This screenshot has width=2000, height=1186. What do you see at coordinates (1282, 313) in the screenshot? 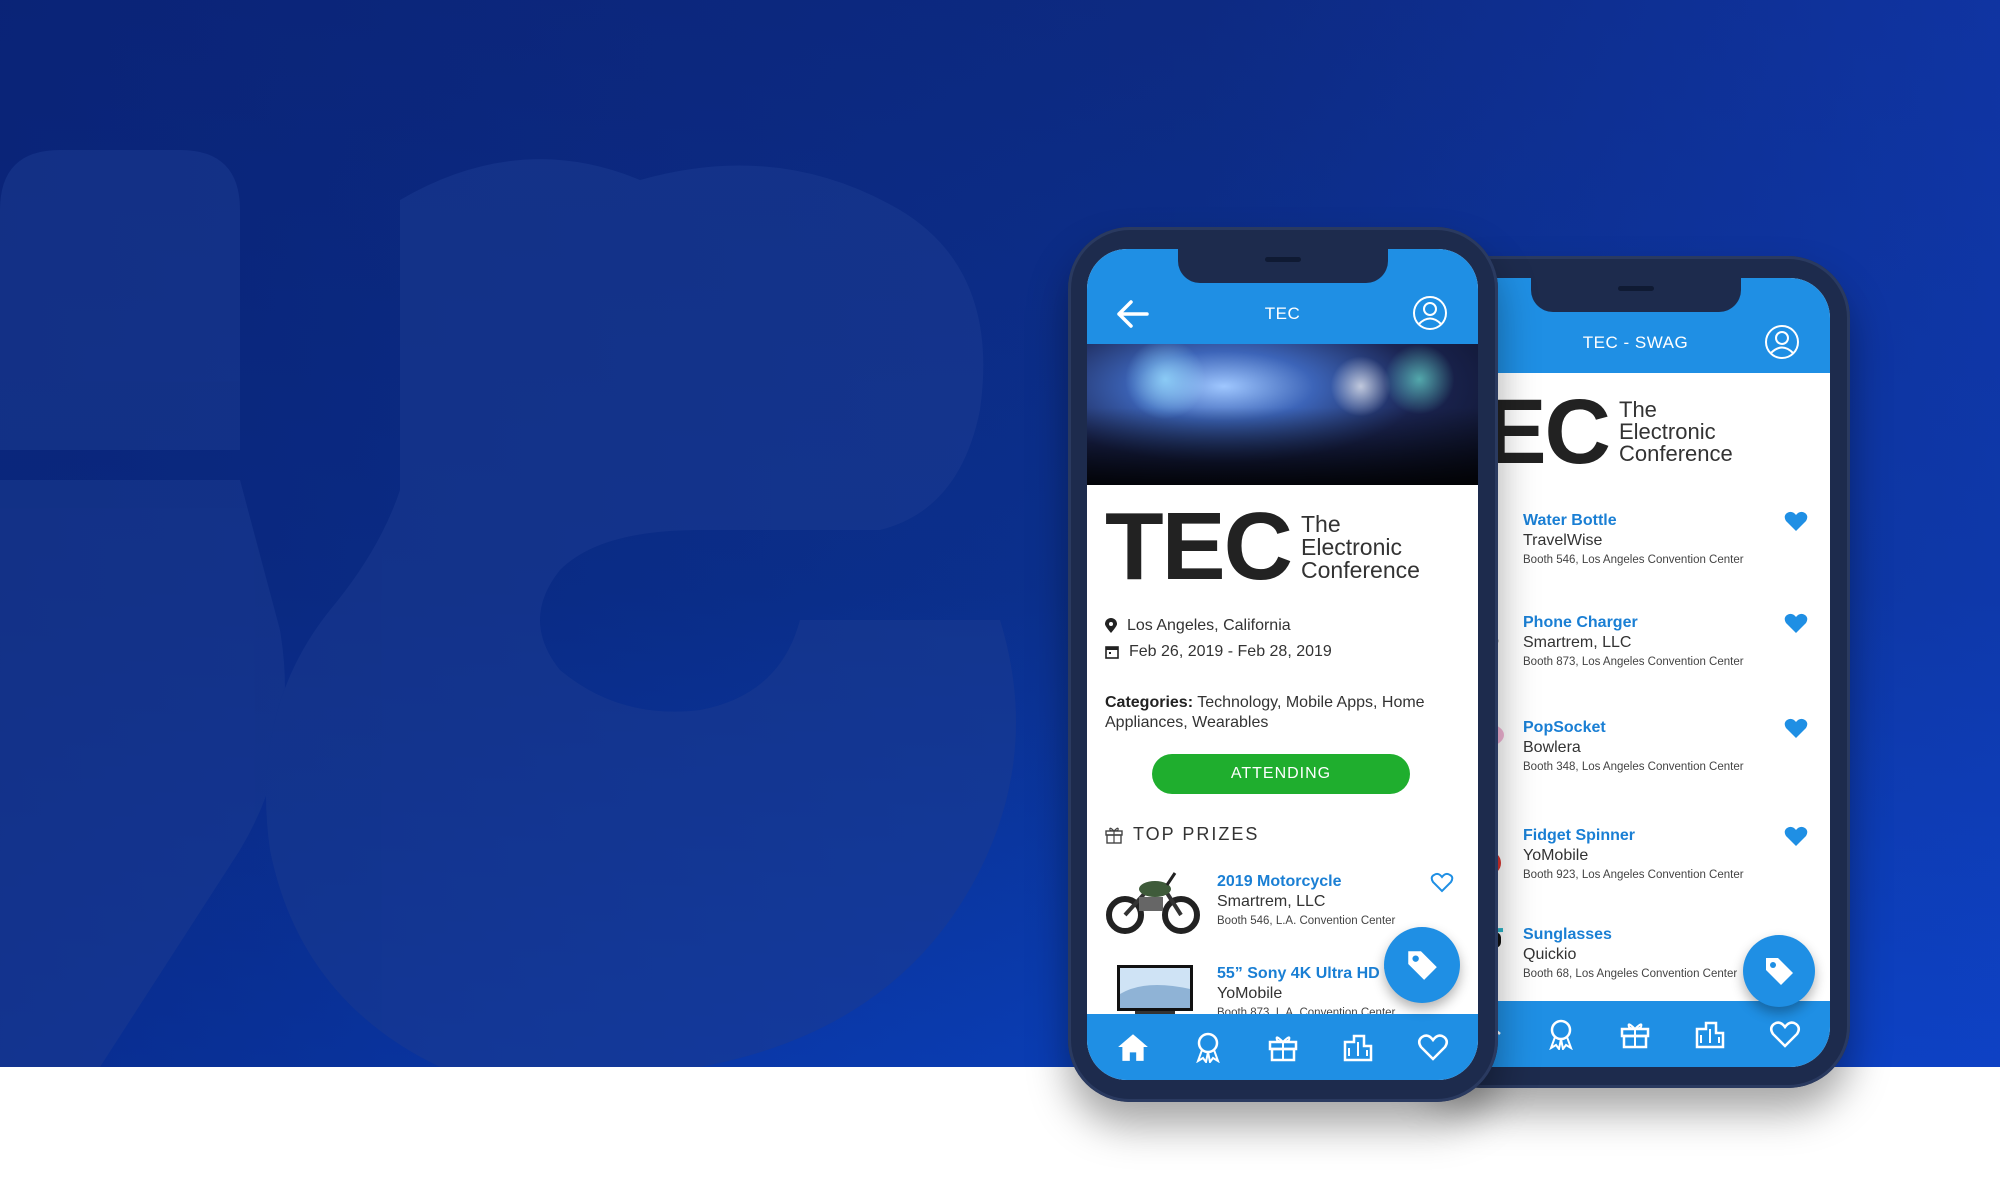
I see `event-header-title: TEC` at bounding box center [1282, 313].